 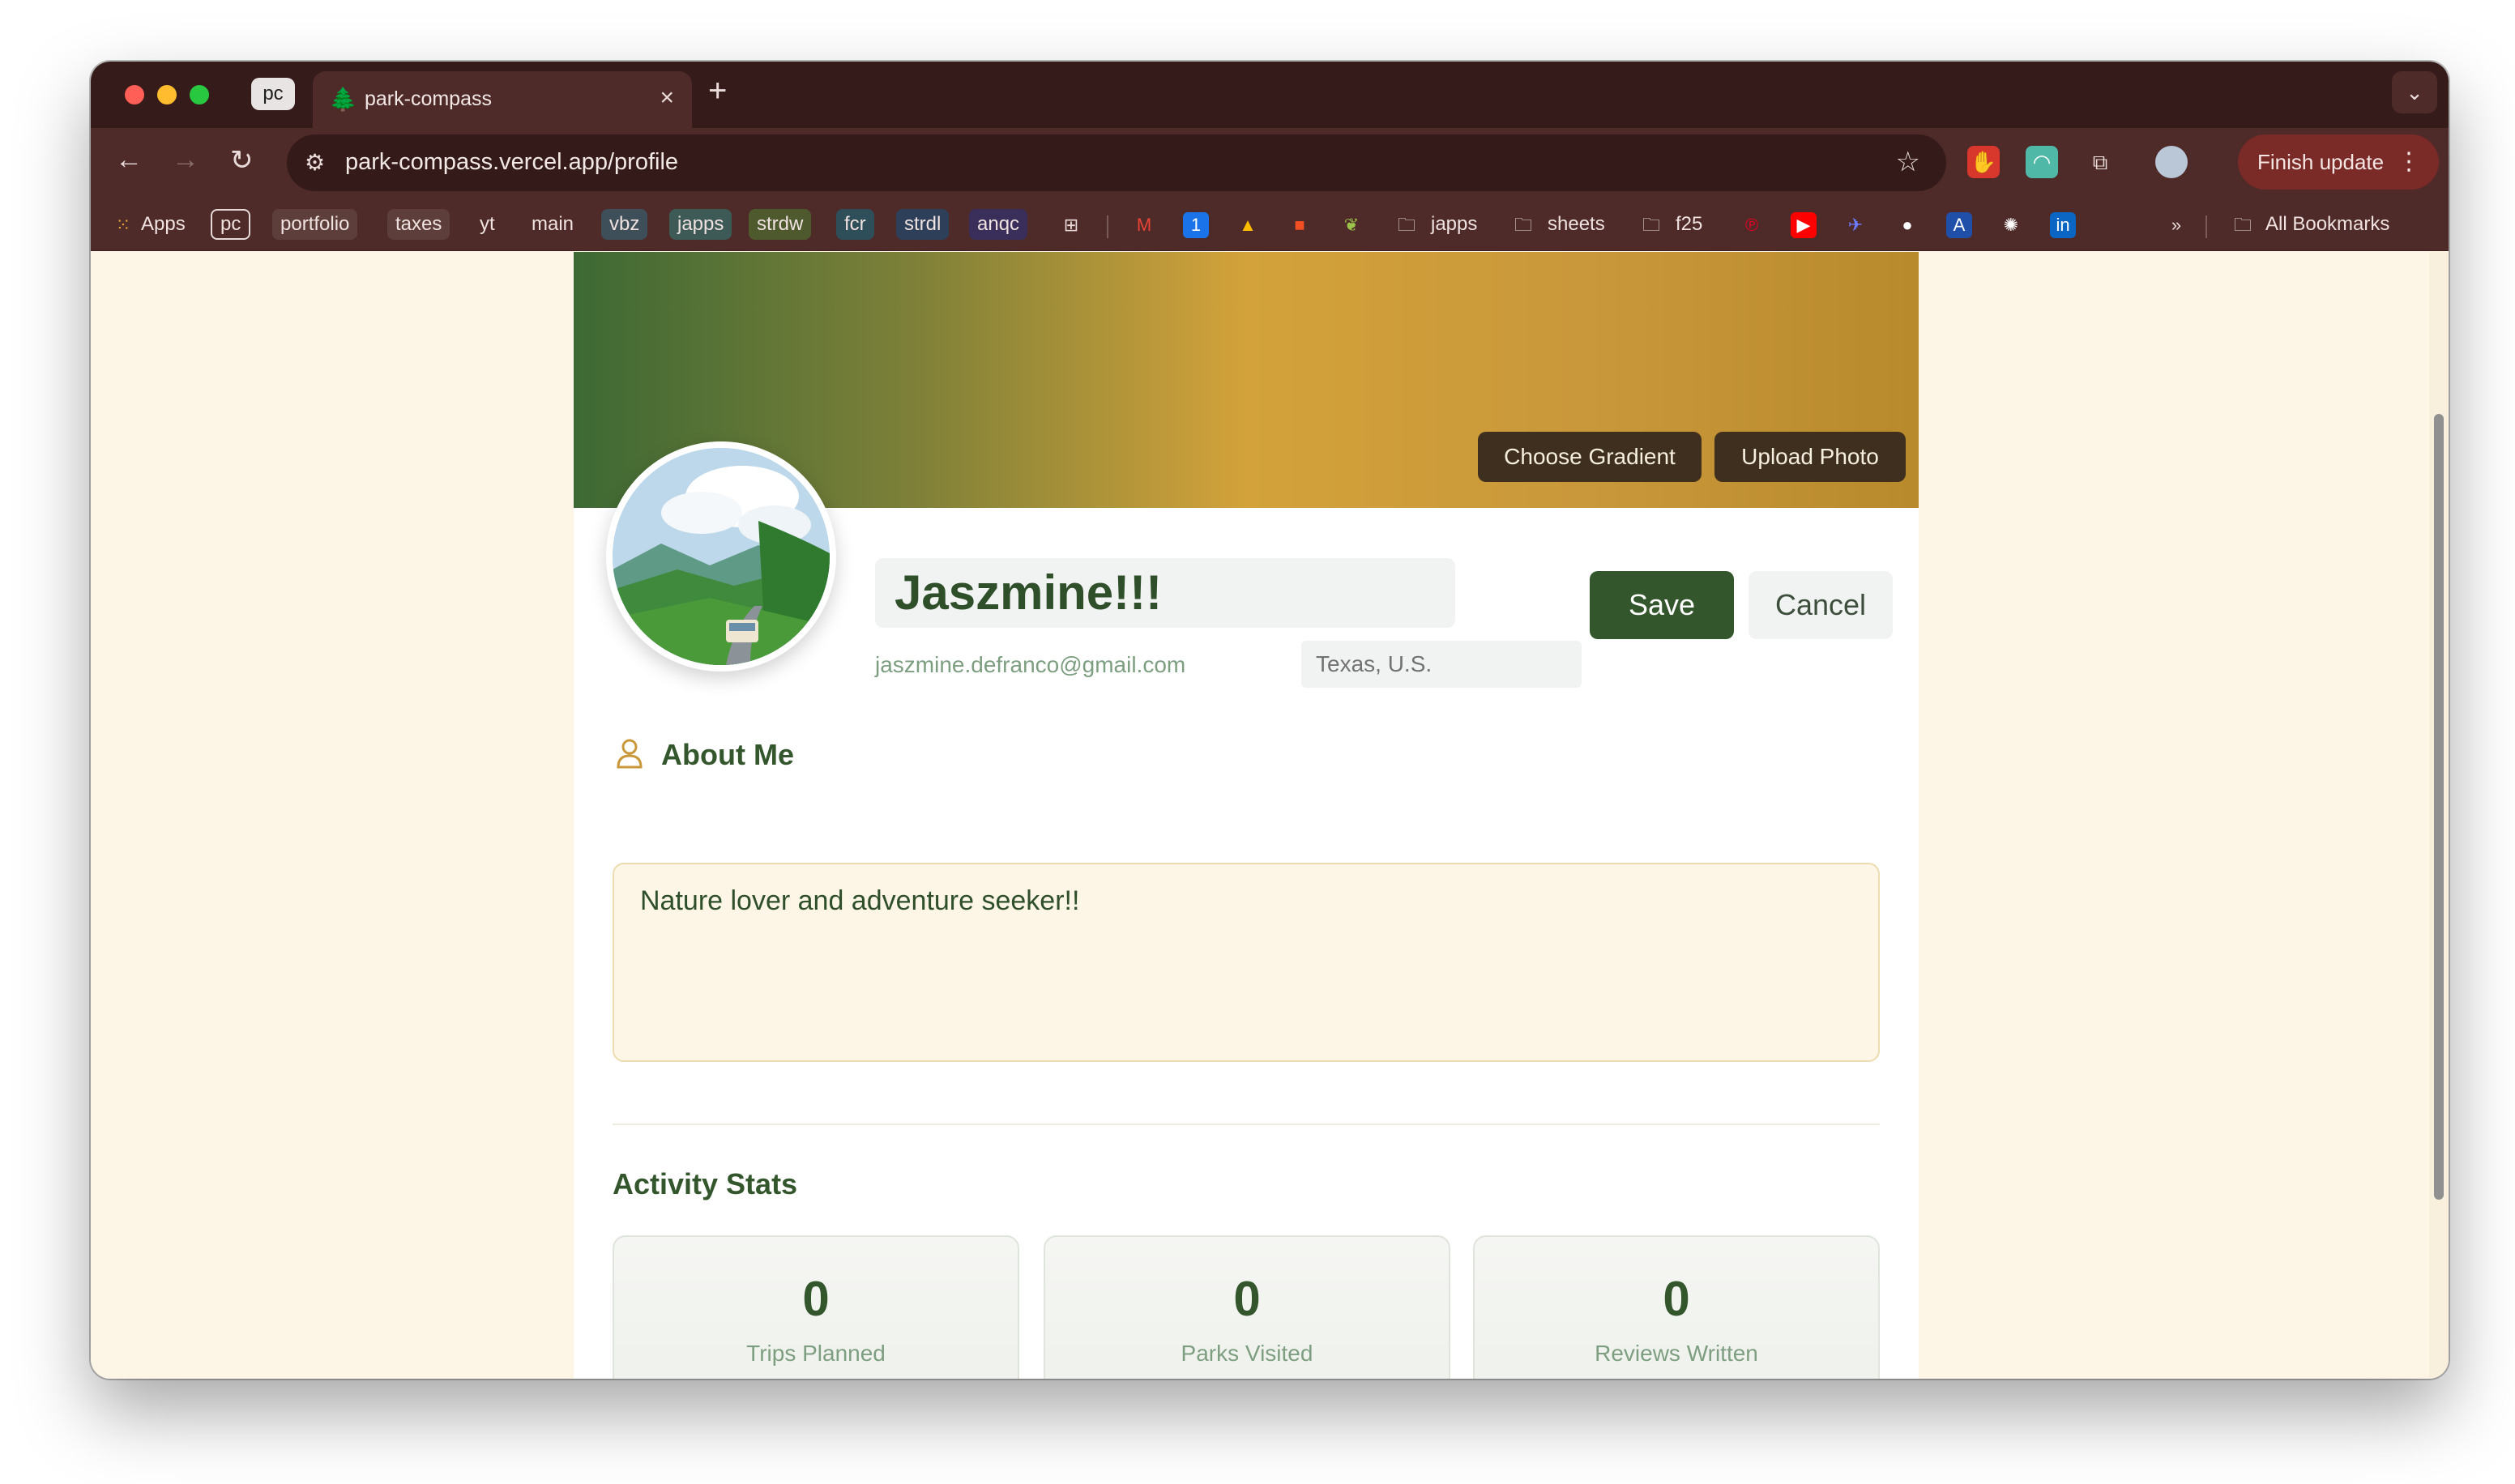 What do you see at coordinates (816, 1353) in the screenshot?
I see `stat-label: Trips Planned` at bounding box center [816, 1353].